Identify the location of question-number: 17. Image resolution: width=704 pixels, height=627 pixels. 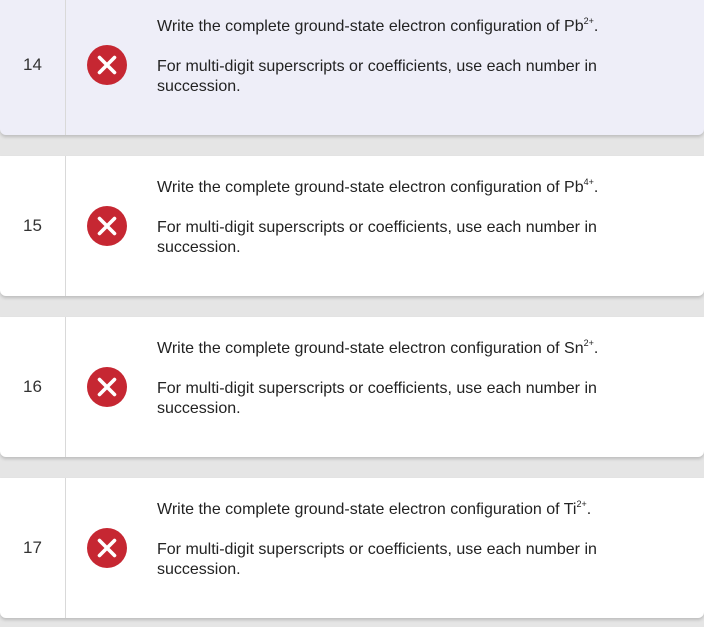
(33, 548).